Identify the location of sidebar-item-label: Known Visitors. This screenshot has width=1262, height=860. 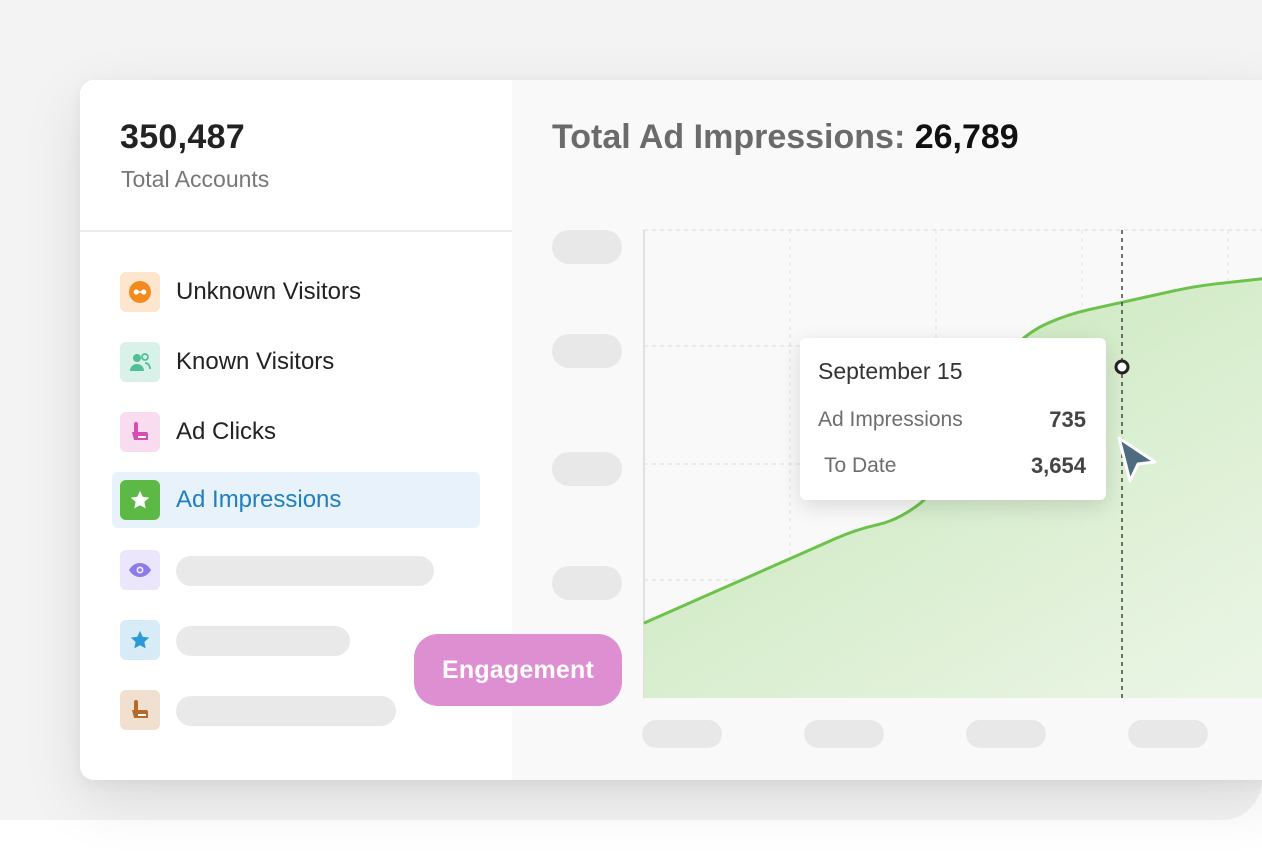
(255, 361).